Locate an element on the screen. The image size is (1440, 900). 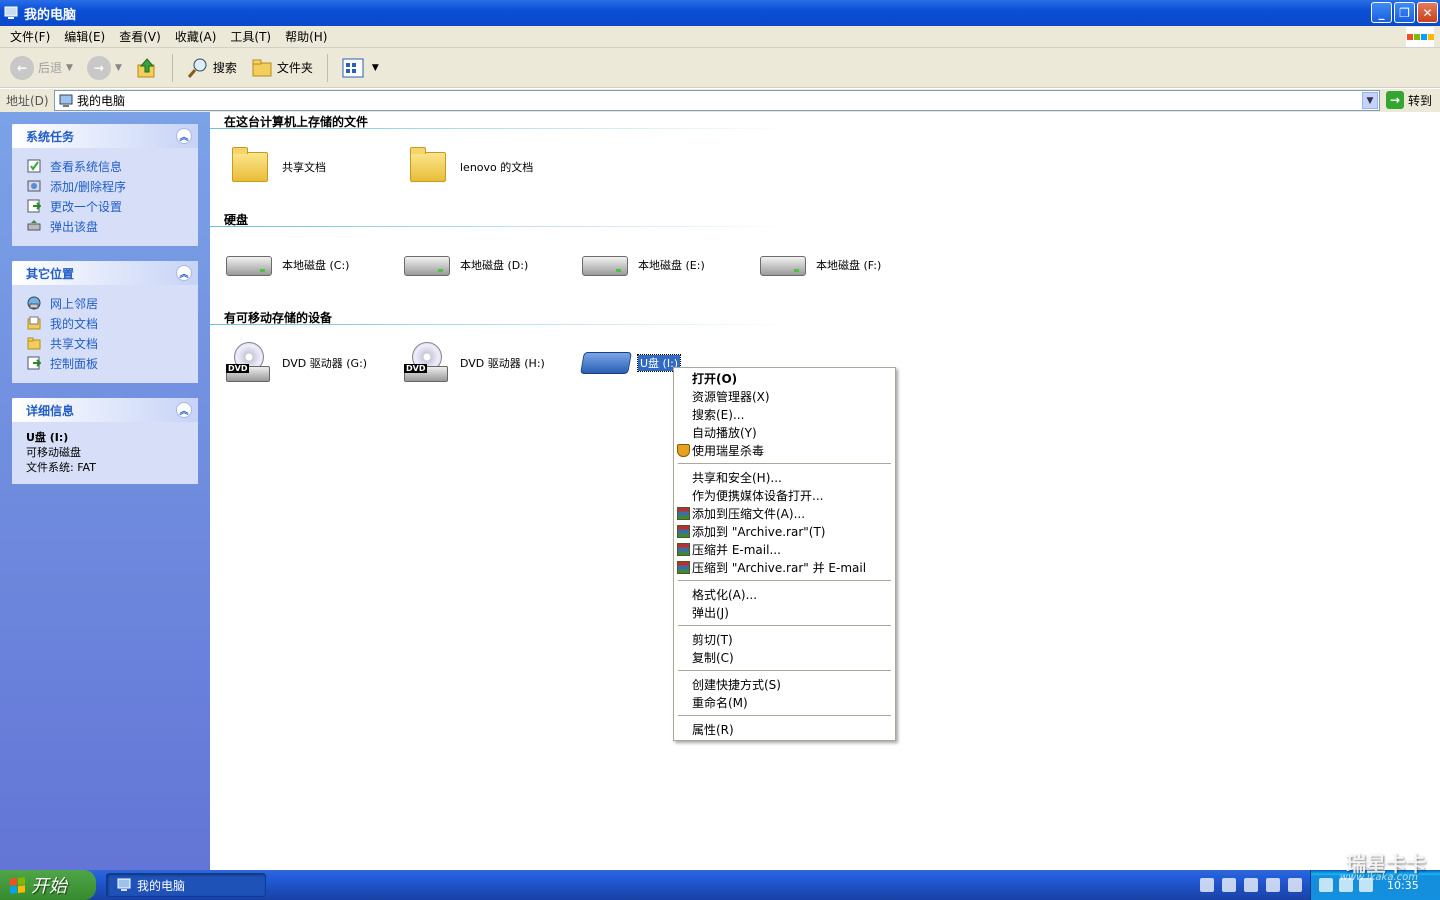
documents-folder-icon is located at coordinates (34, 323).